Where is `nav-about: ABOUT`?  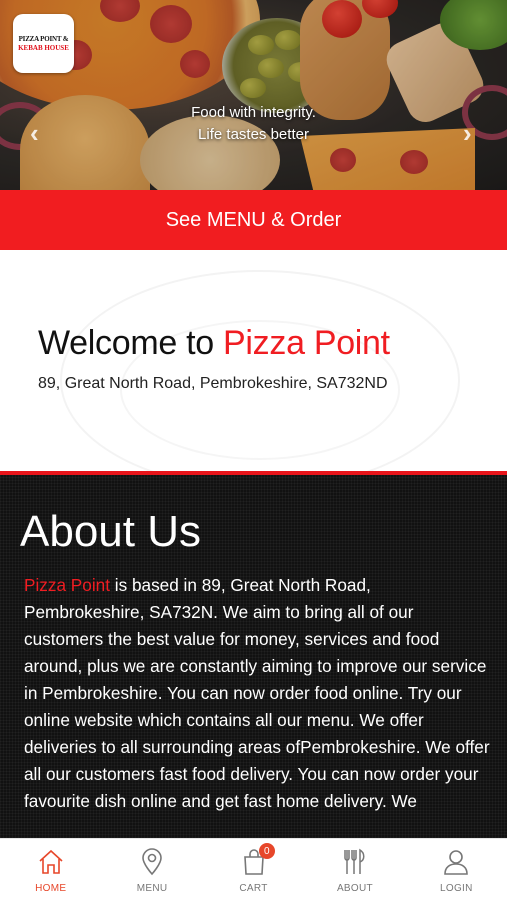 nav-about: ABOUT is located at coordinates (354, 869).